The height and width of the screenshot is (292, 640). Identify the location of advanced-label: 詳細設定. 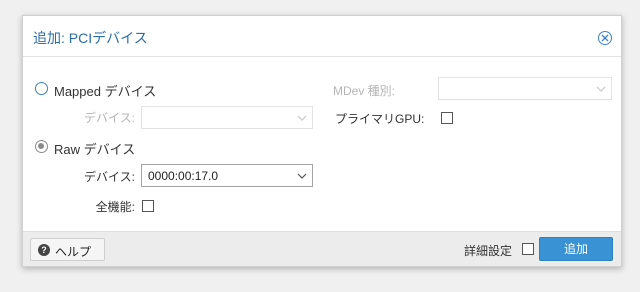
(488, 251).